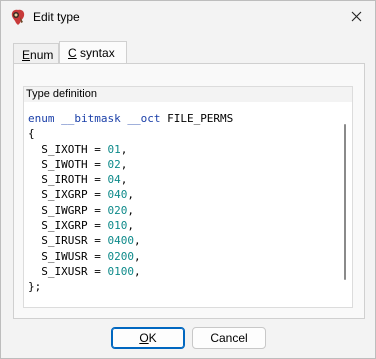 This screenshot has height=359, width=376. Describe the element at coordinates (120, 241) in the screenshot. I see `code-entry-value: 0400` at that location.